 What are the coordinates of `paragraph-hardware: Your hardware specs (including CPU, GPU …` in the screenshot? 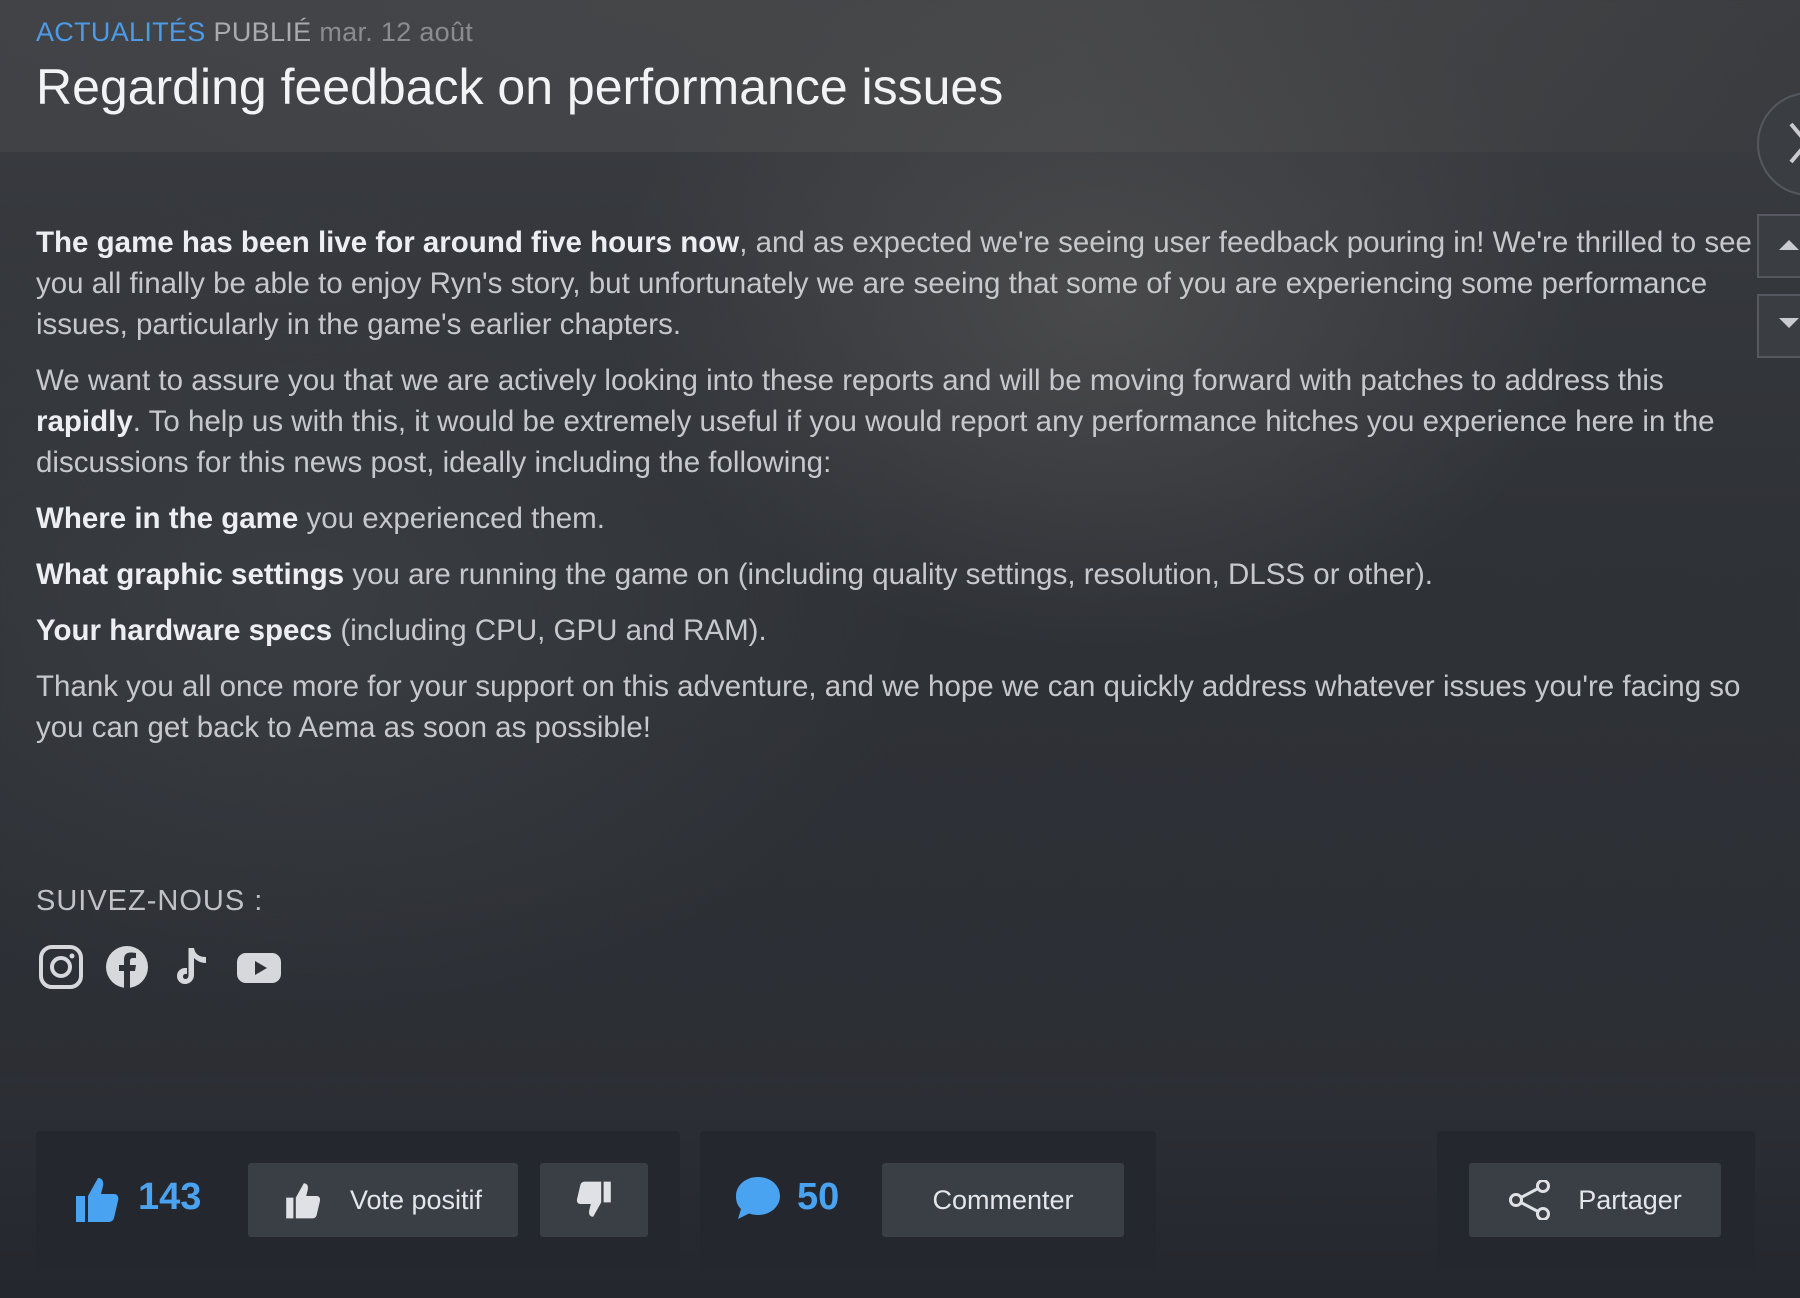 It's located at (401, 630).